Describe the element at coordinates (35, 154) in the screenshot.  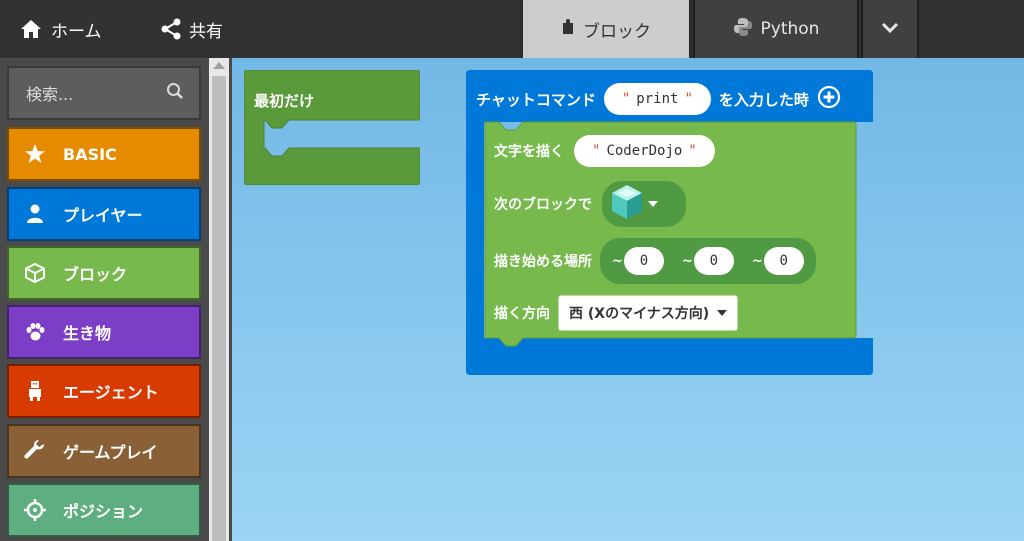
I see `star-icon` at that location.